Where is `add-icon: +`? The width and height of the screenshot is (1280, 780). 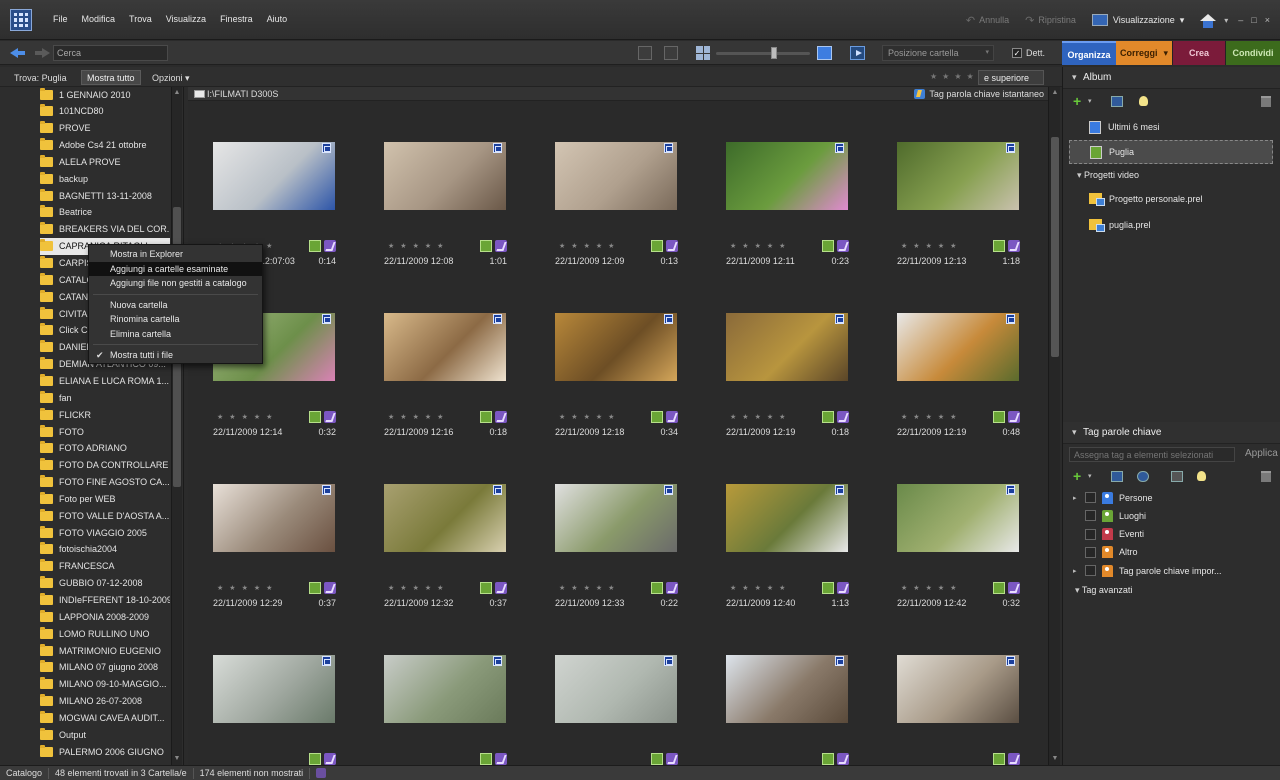
add-icon: + is located at coordinates (1077, 101).